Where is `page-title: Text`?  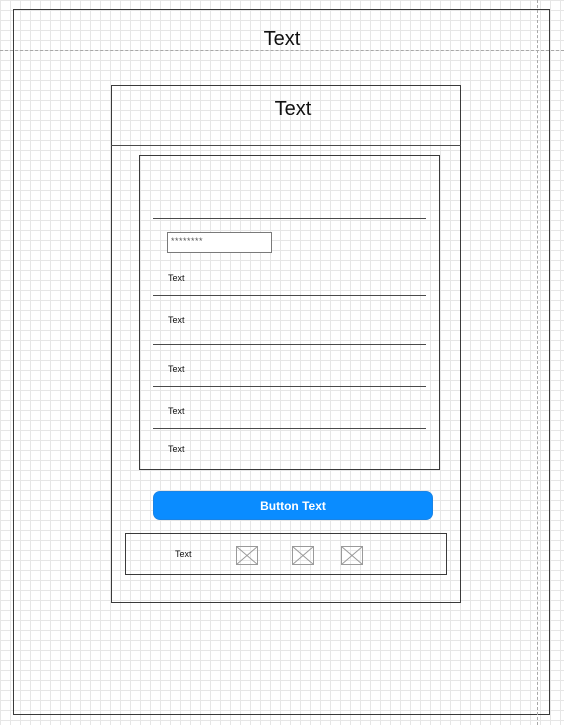 page-title: Text is located at coordinates (282, 39).